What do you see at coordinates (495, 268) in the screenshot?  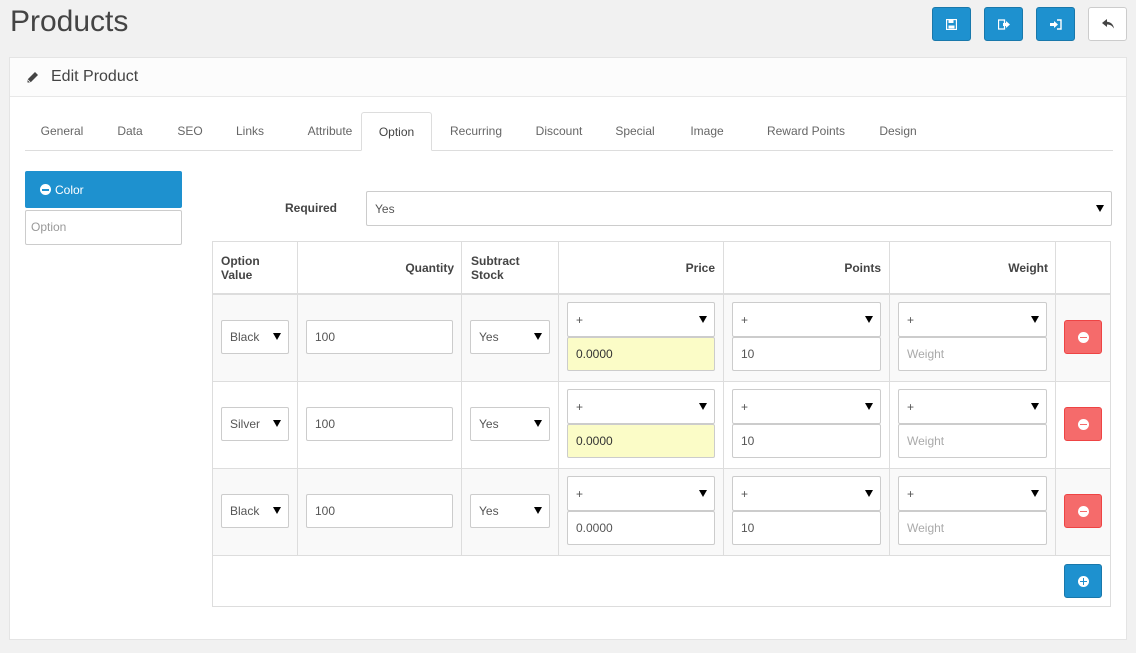 I see `header-subtract-stock: Subtract Stock` at bounding box center [495, 268].